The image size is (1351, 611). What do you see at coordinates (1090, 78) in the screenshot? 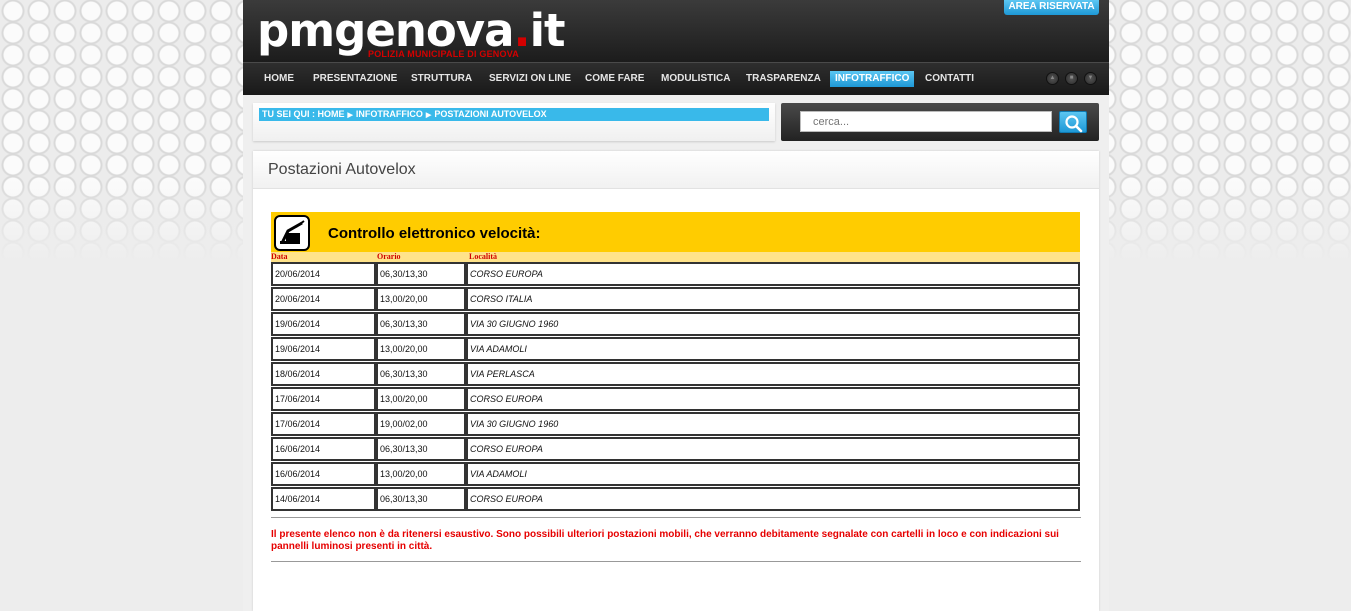
I see `nav-next-icon: ▼` at bounding box center [1090, 78].